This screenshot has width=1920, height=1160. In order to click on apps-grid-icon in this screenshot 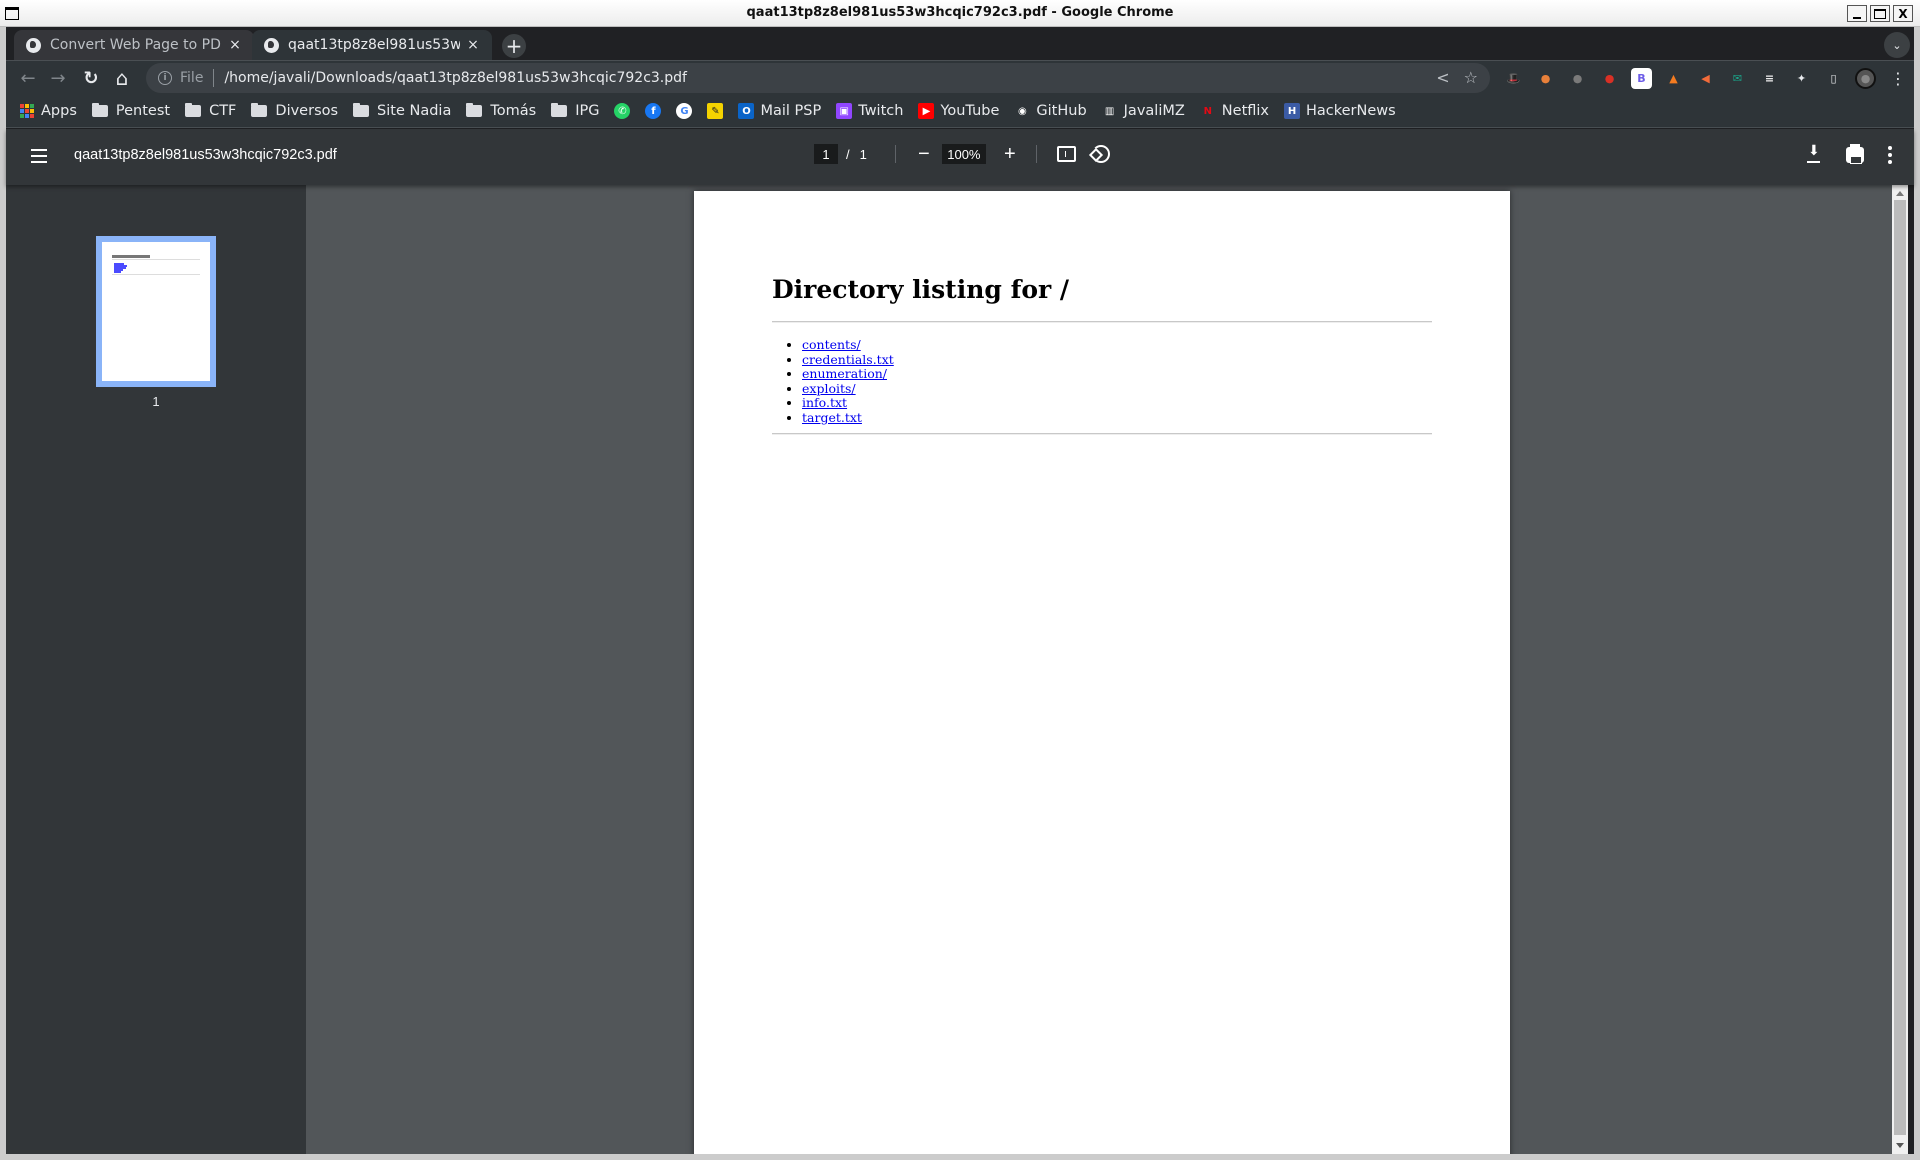, I will do `click(27, 111)`.